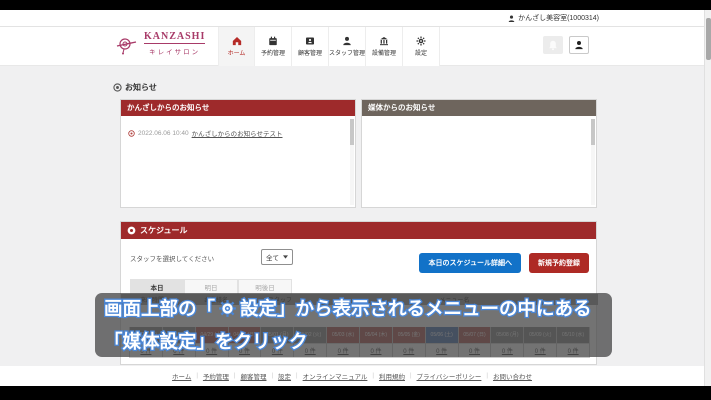 The width and height of the screenshot is (711, 400). What do you see at coordinates (355, 393) in the screenshot?
I see `letterbox-bottom` at bounding box center [355, 393].